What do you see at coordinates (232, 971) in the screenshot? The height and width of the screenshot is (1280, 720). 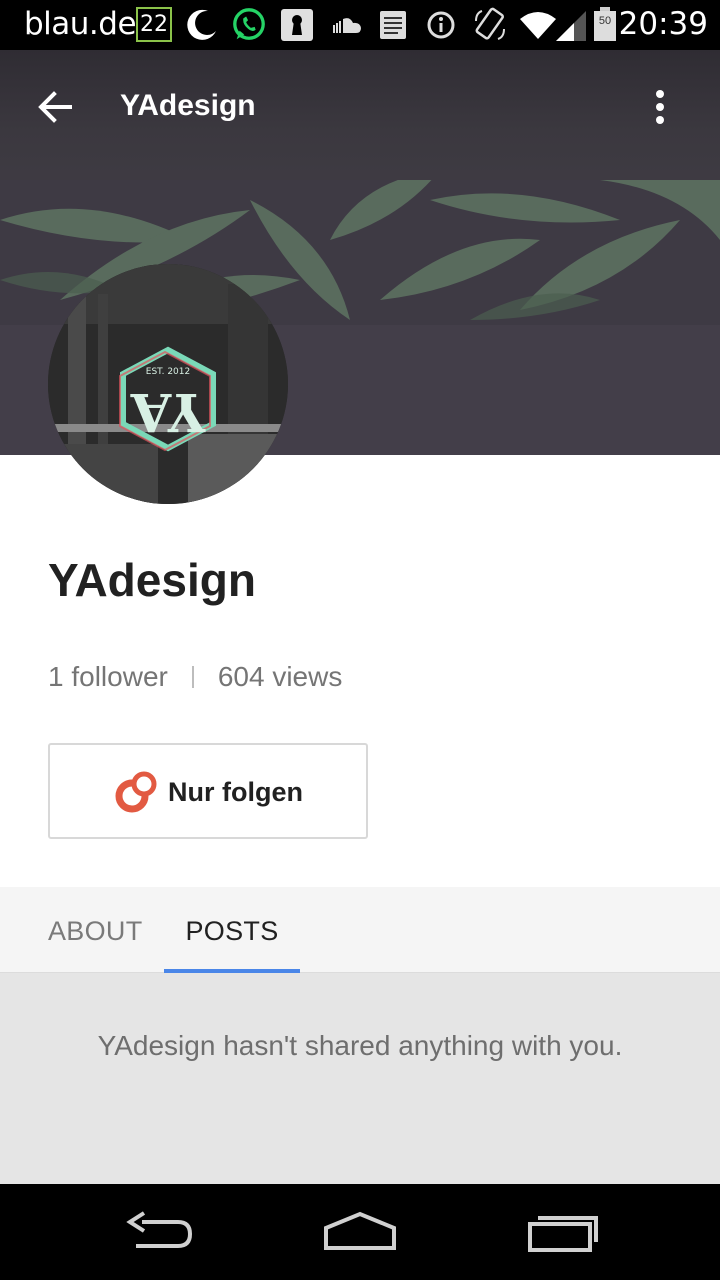 I see `tab-selected-indicator` at bounding box center [232, 971].